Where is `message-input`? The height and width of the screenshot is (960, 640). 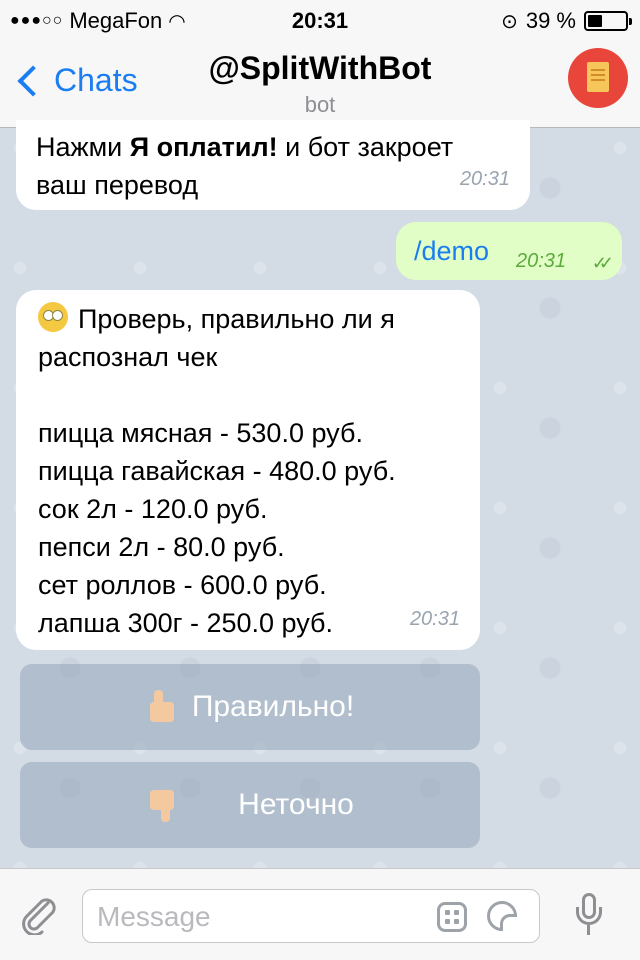
message-input is located at coordinates (257, 917).